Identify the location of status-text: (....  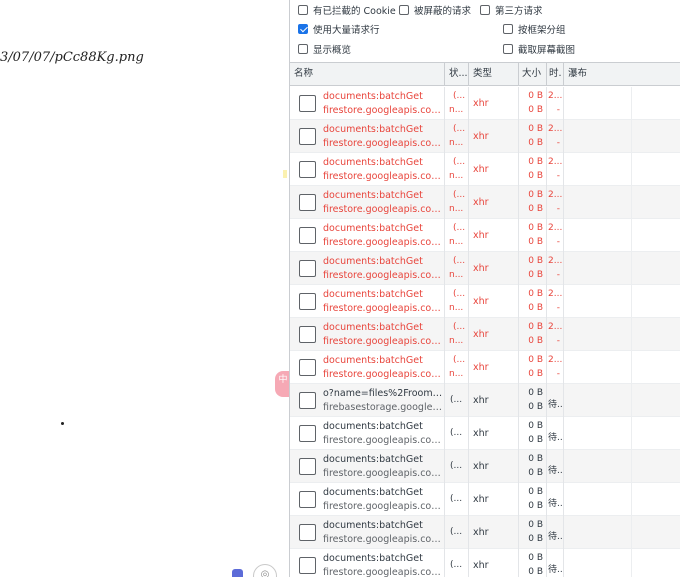
(456, 532).